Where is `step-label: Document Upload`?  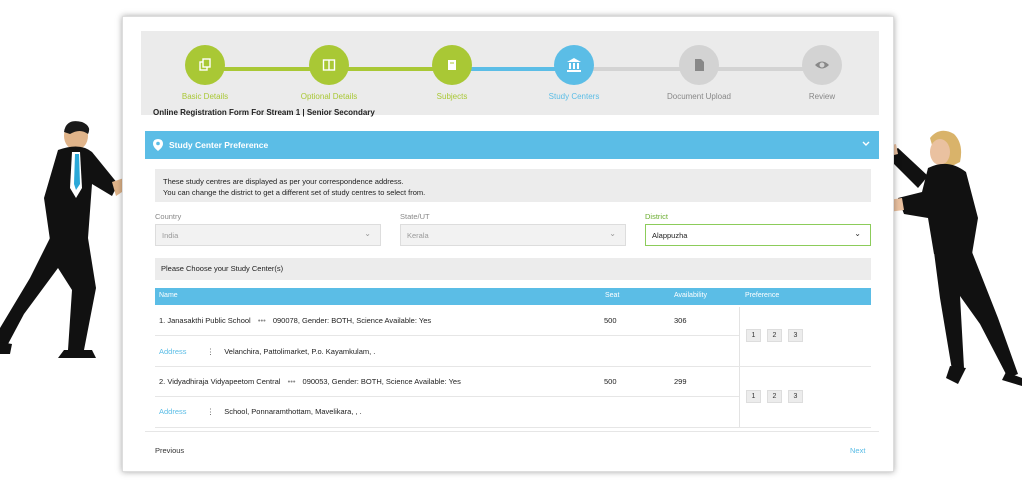 step-label: Document Upload is located at coordinates (699, 96).